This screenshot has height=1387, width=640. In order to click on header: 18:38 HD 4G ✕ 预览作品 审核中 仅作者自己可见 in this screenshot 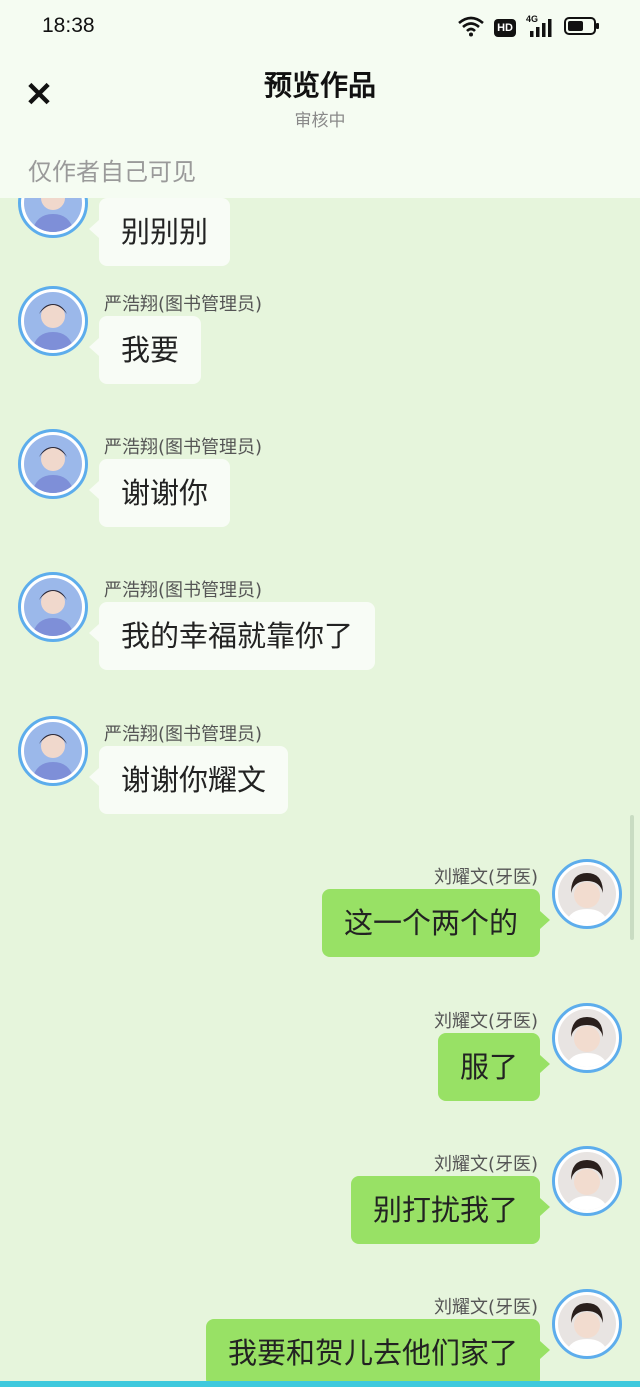, I will do `click(320, 99)`.